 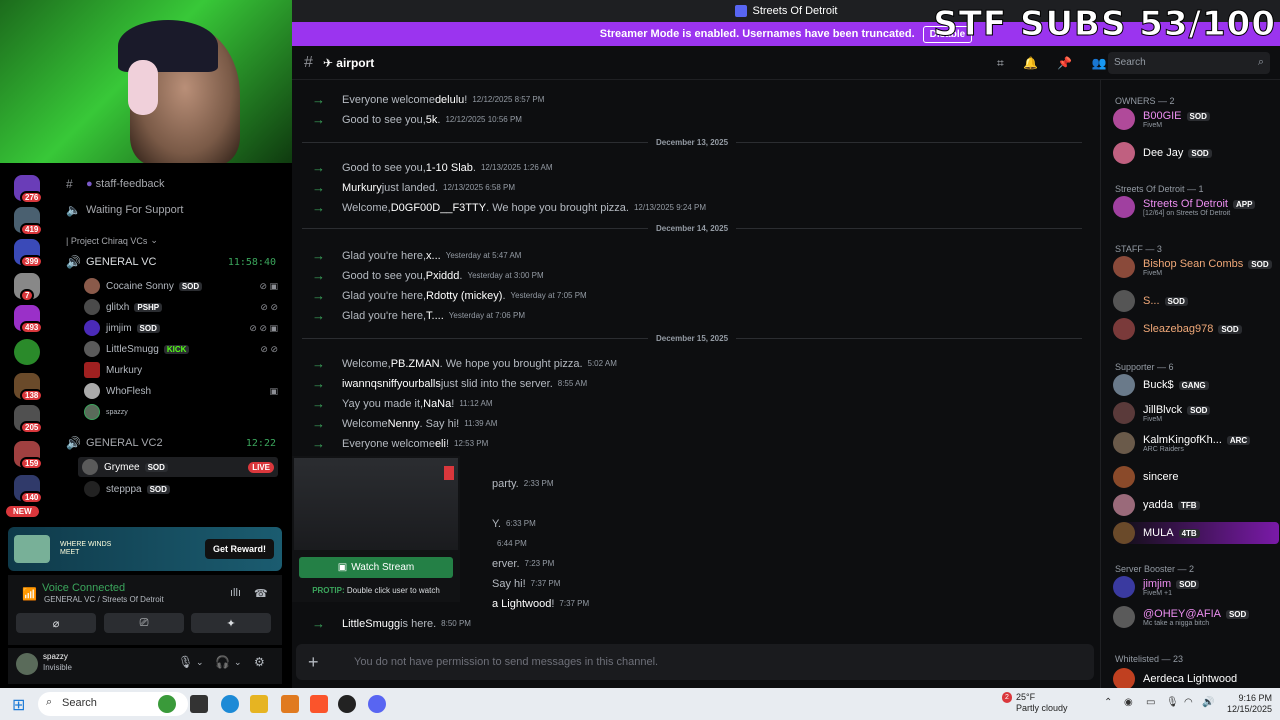 I want to click on server-tag: 4TB, so click(x=1189, y=533).